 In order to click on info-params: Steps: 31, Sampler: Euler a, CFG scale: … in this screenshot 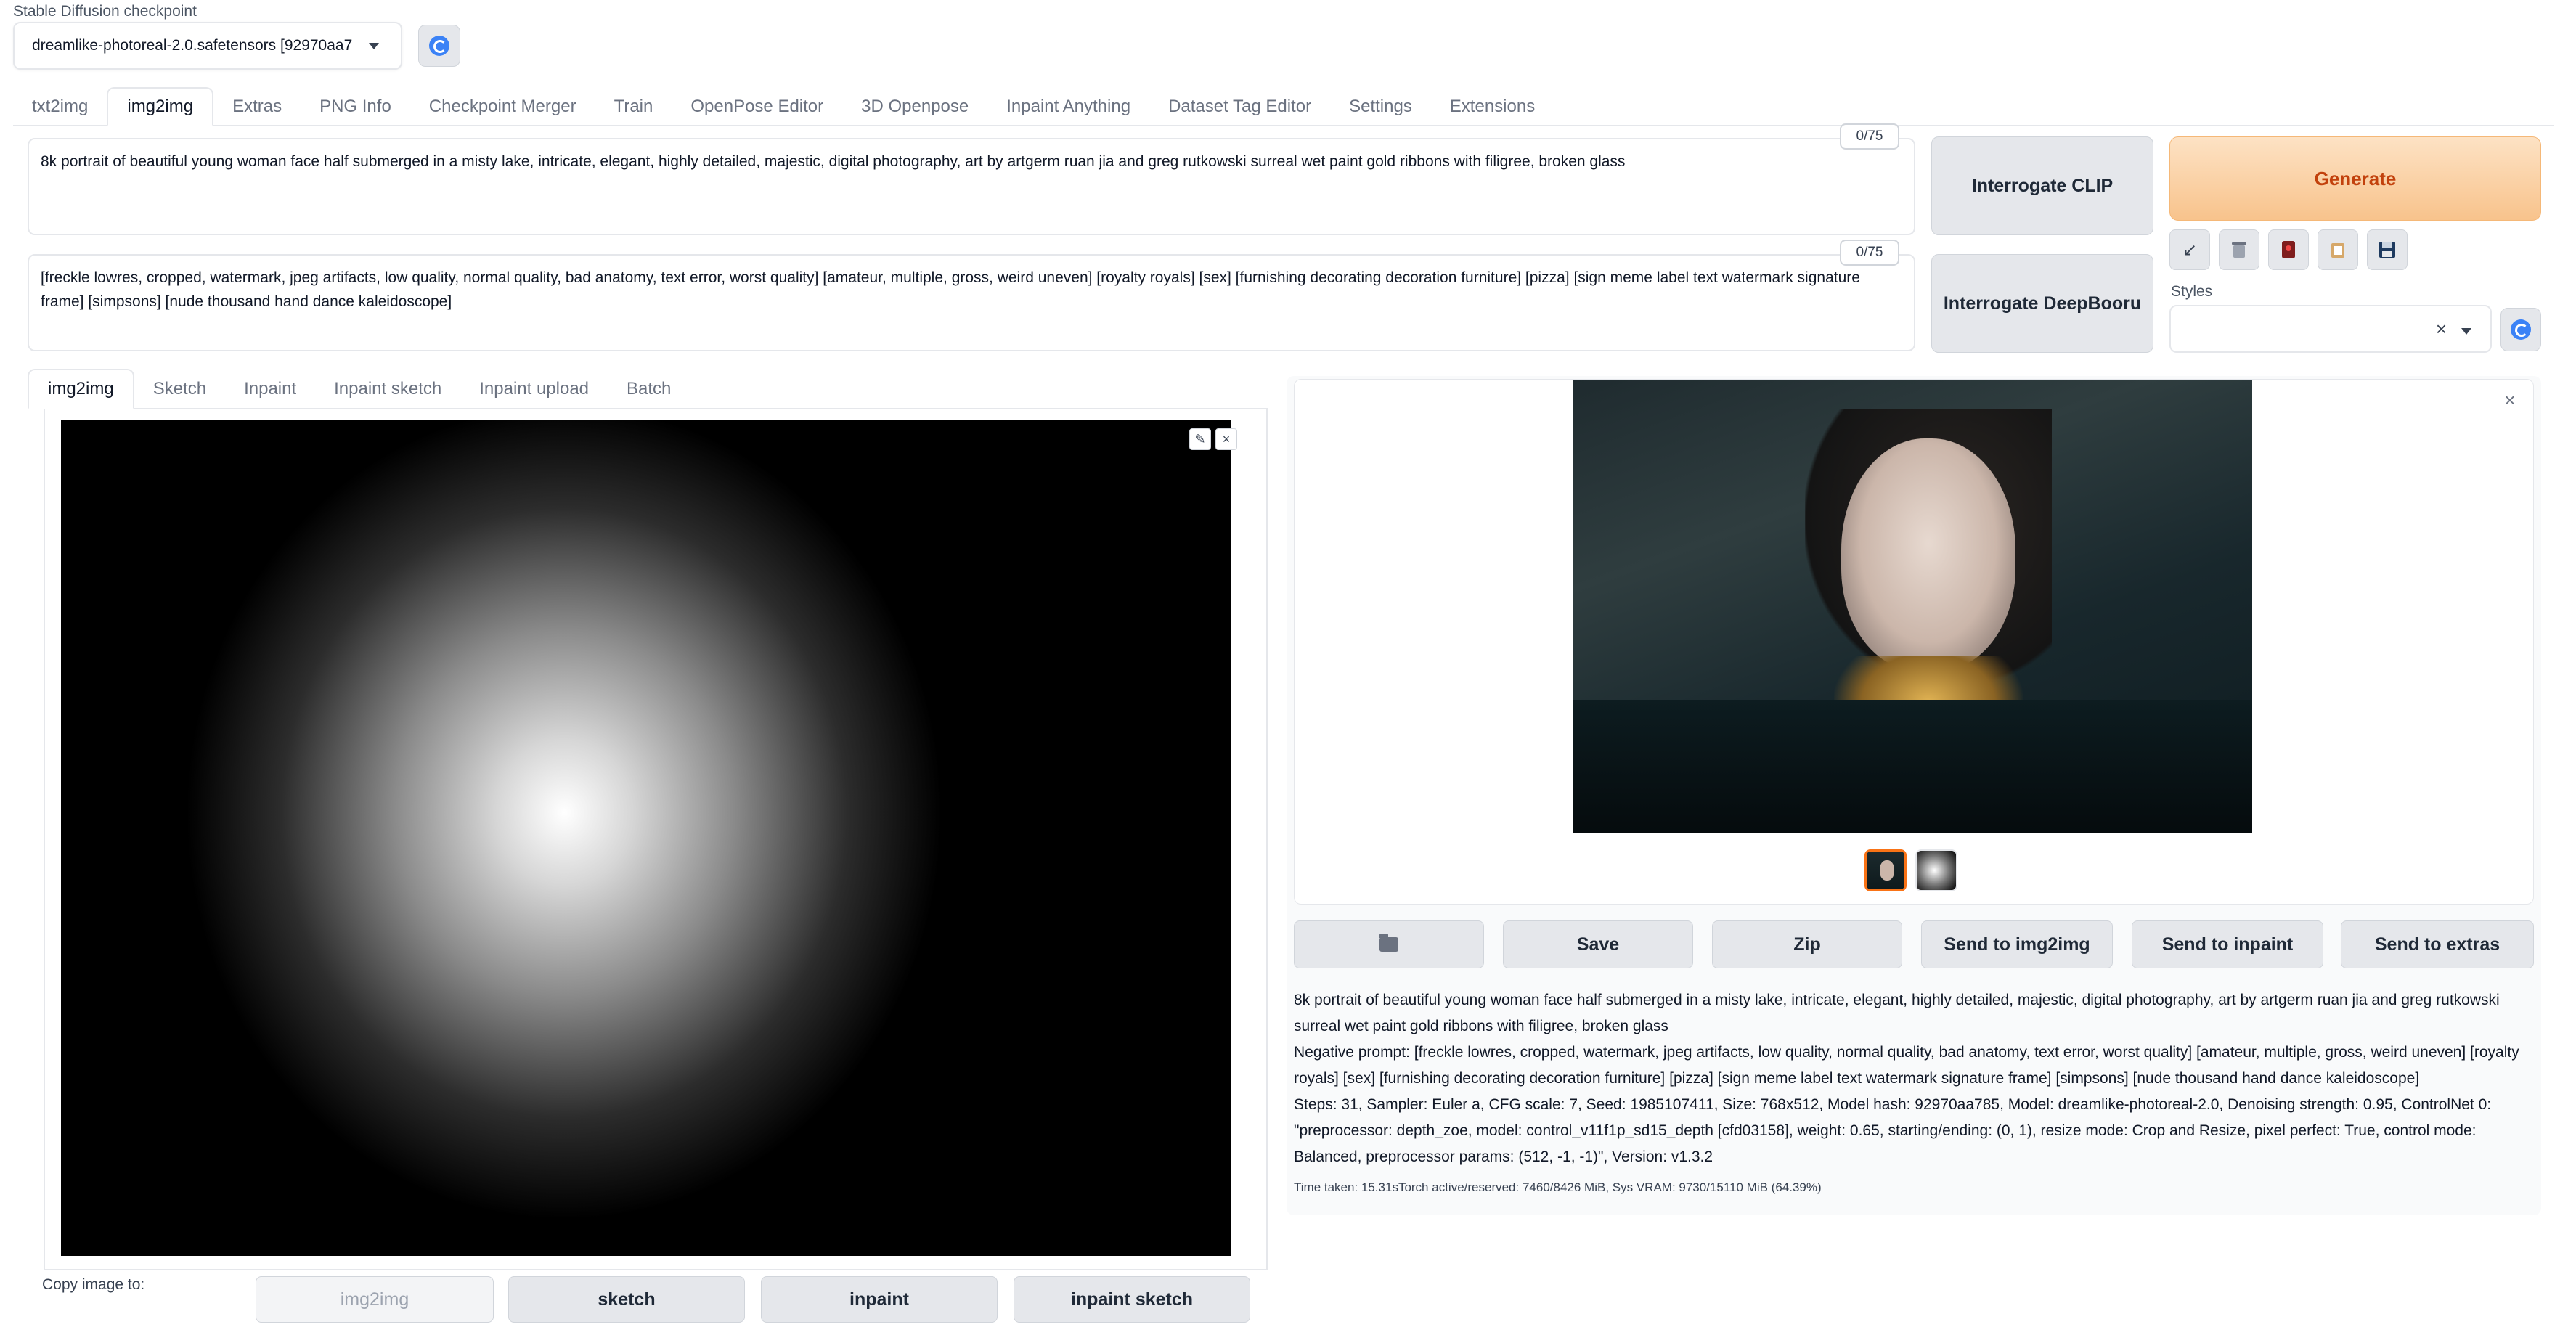, I will do `click(1893, 1130)`.